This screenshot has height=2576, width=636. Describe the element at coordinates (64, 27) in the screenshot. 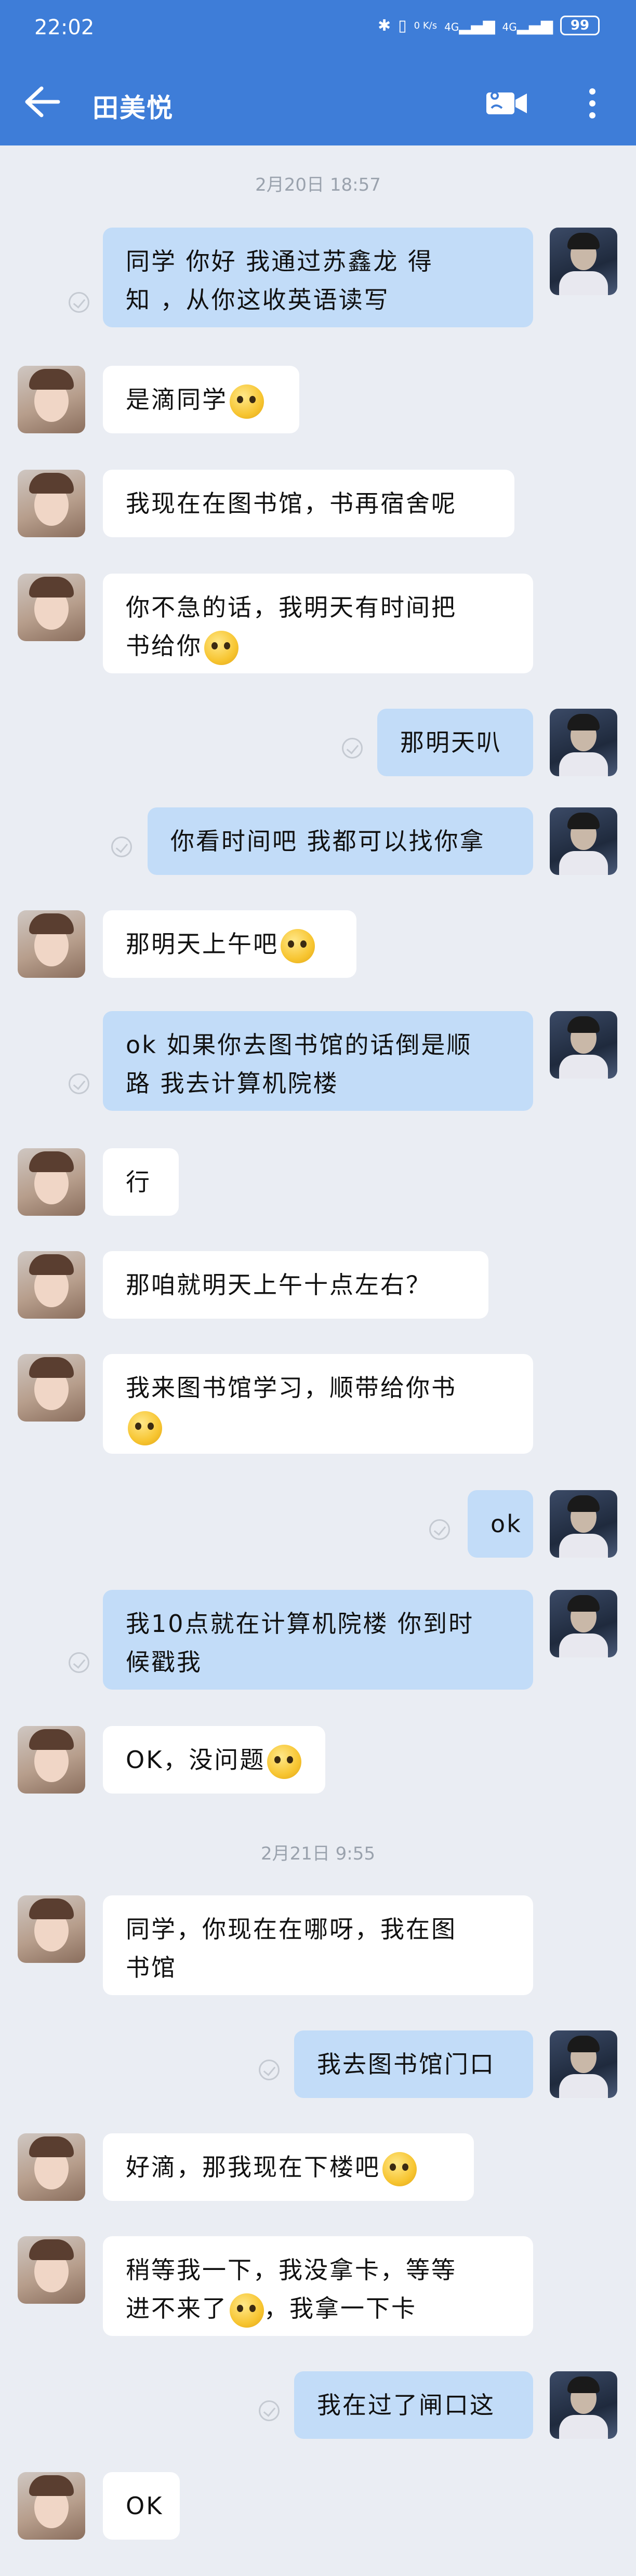

I see `status-time: 22:02` at that location.